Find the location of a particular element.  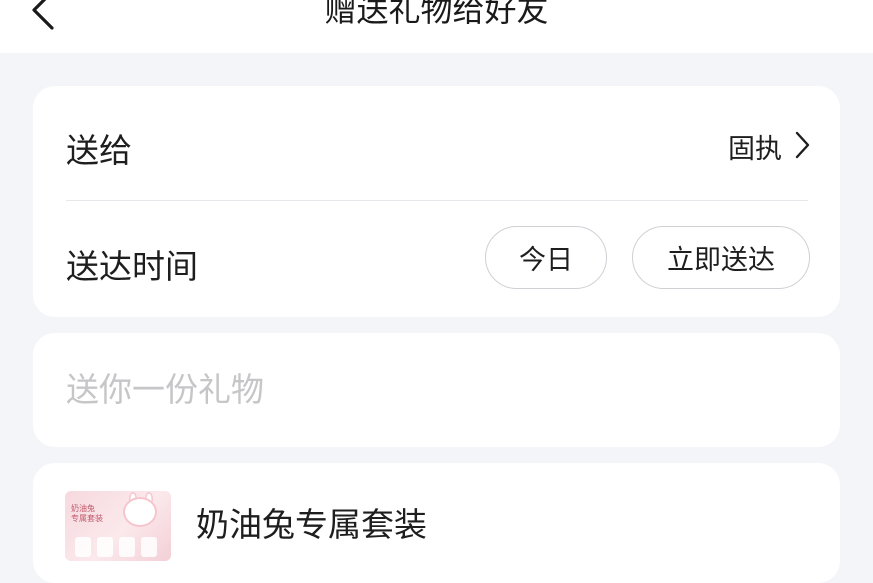

chevron-right-icon is located at coordinates (802, 147).